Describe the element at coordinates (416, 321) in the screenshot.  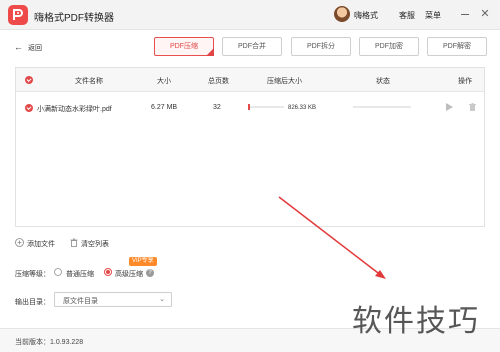
I see `watermark: 软件技巧` at that location.